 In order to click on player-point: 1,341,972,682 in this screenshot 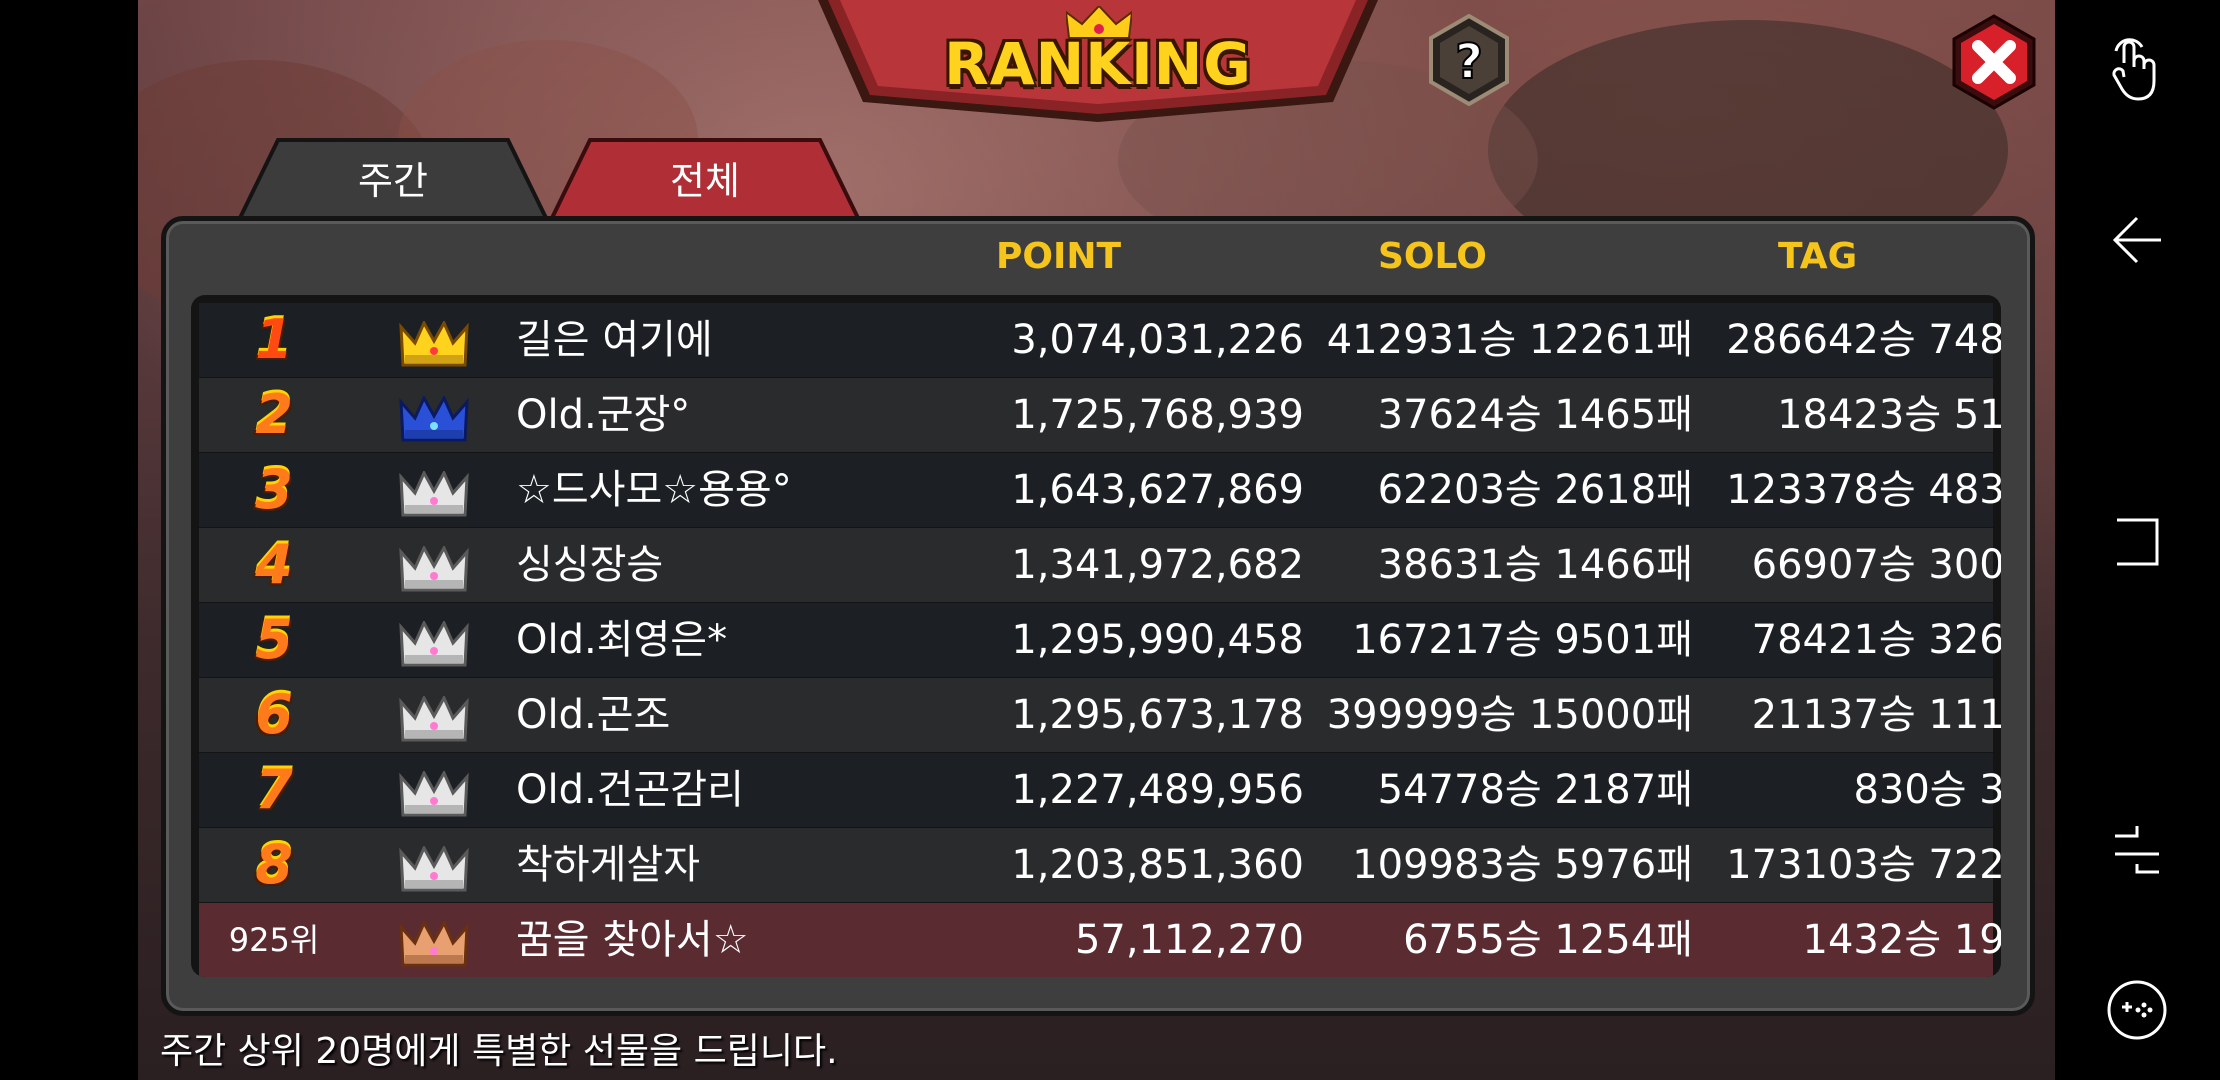, I will do `click(1157, 565)`.